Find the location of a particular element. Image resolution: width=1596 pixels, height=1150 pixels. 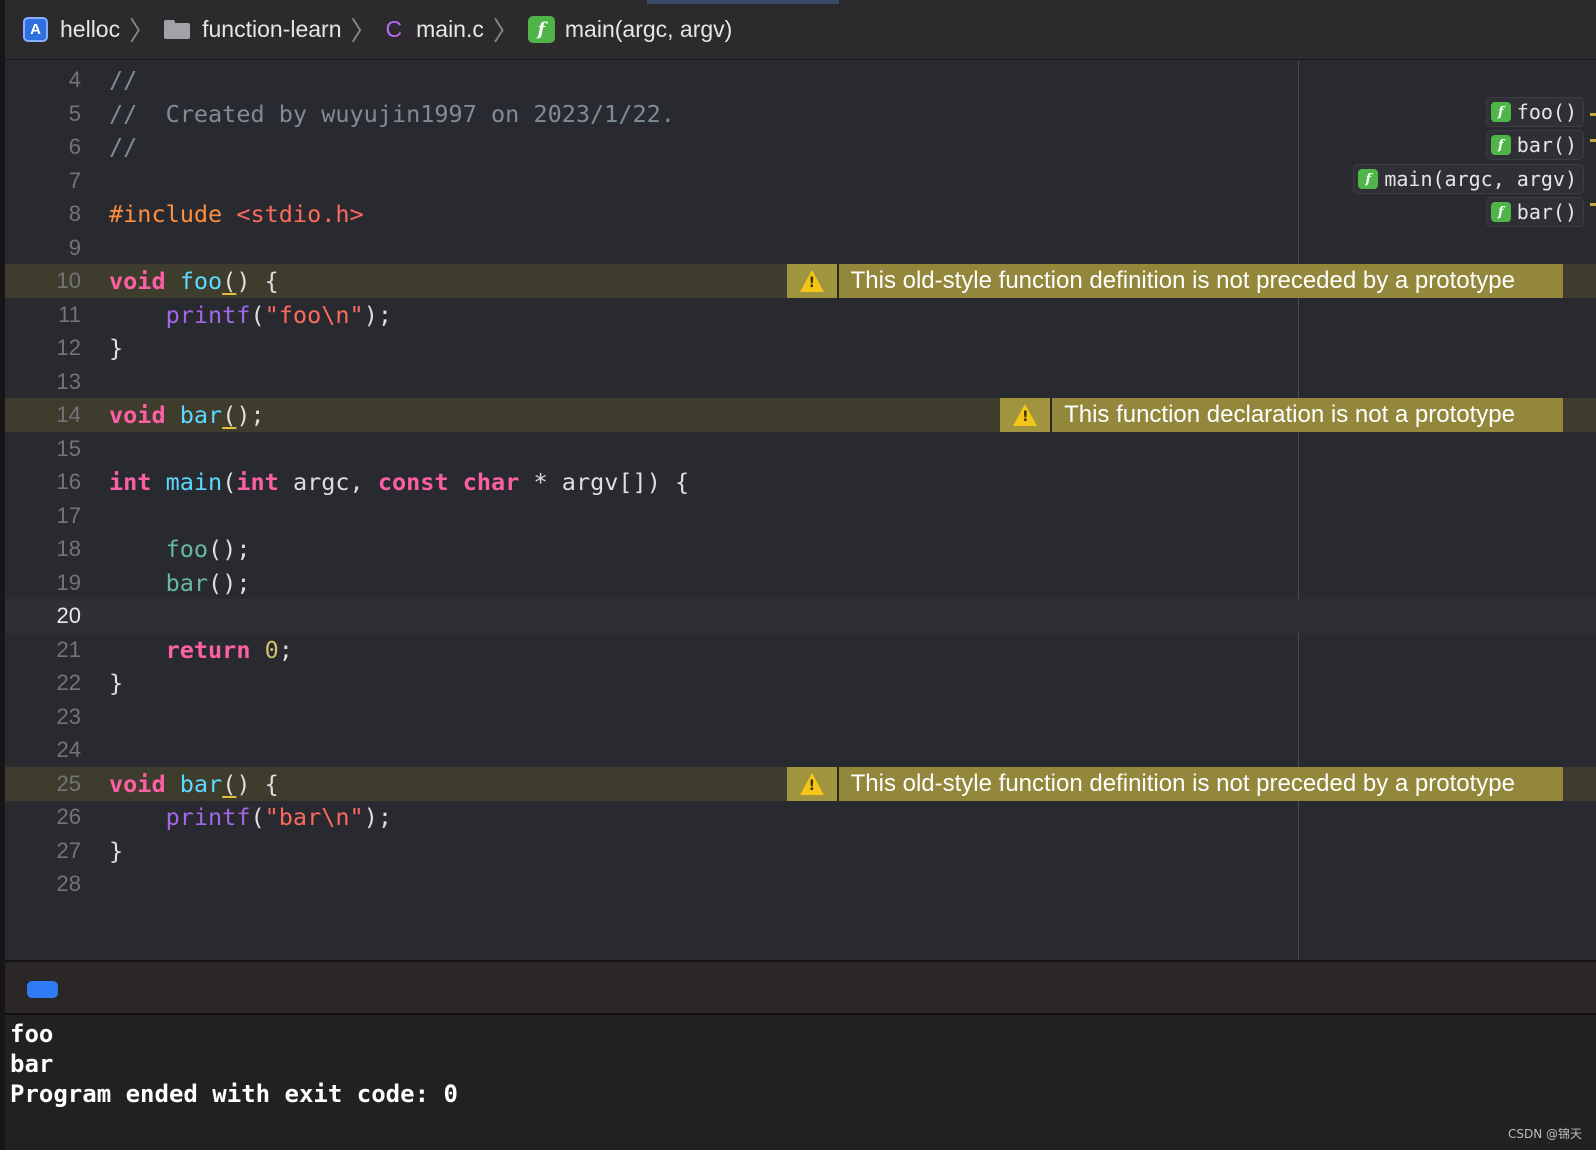

line-number: 10 is located at coordinates (43, 281).